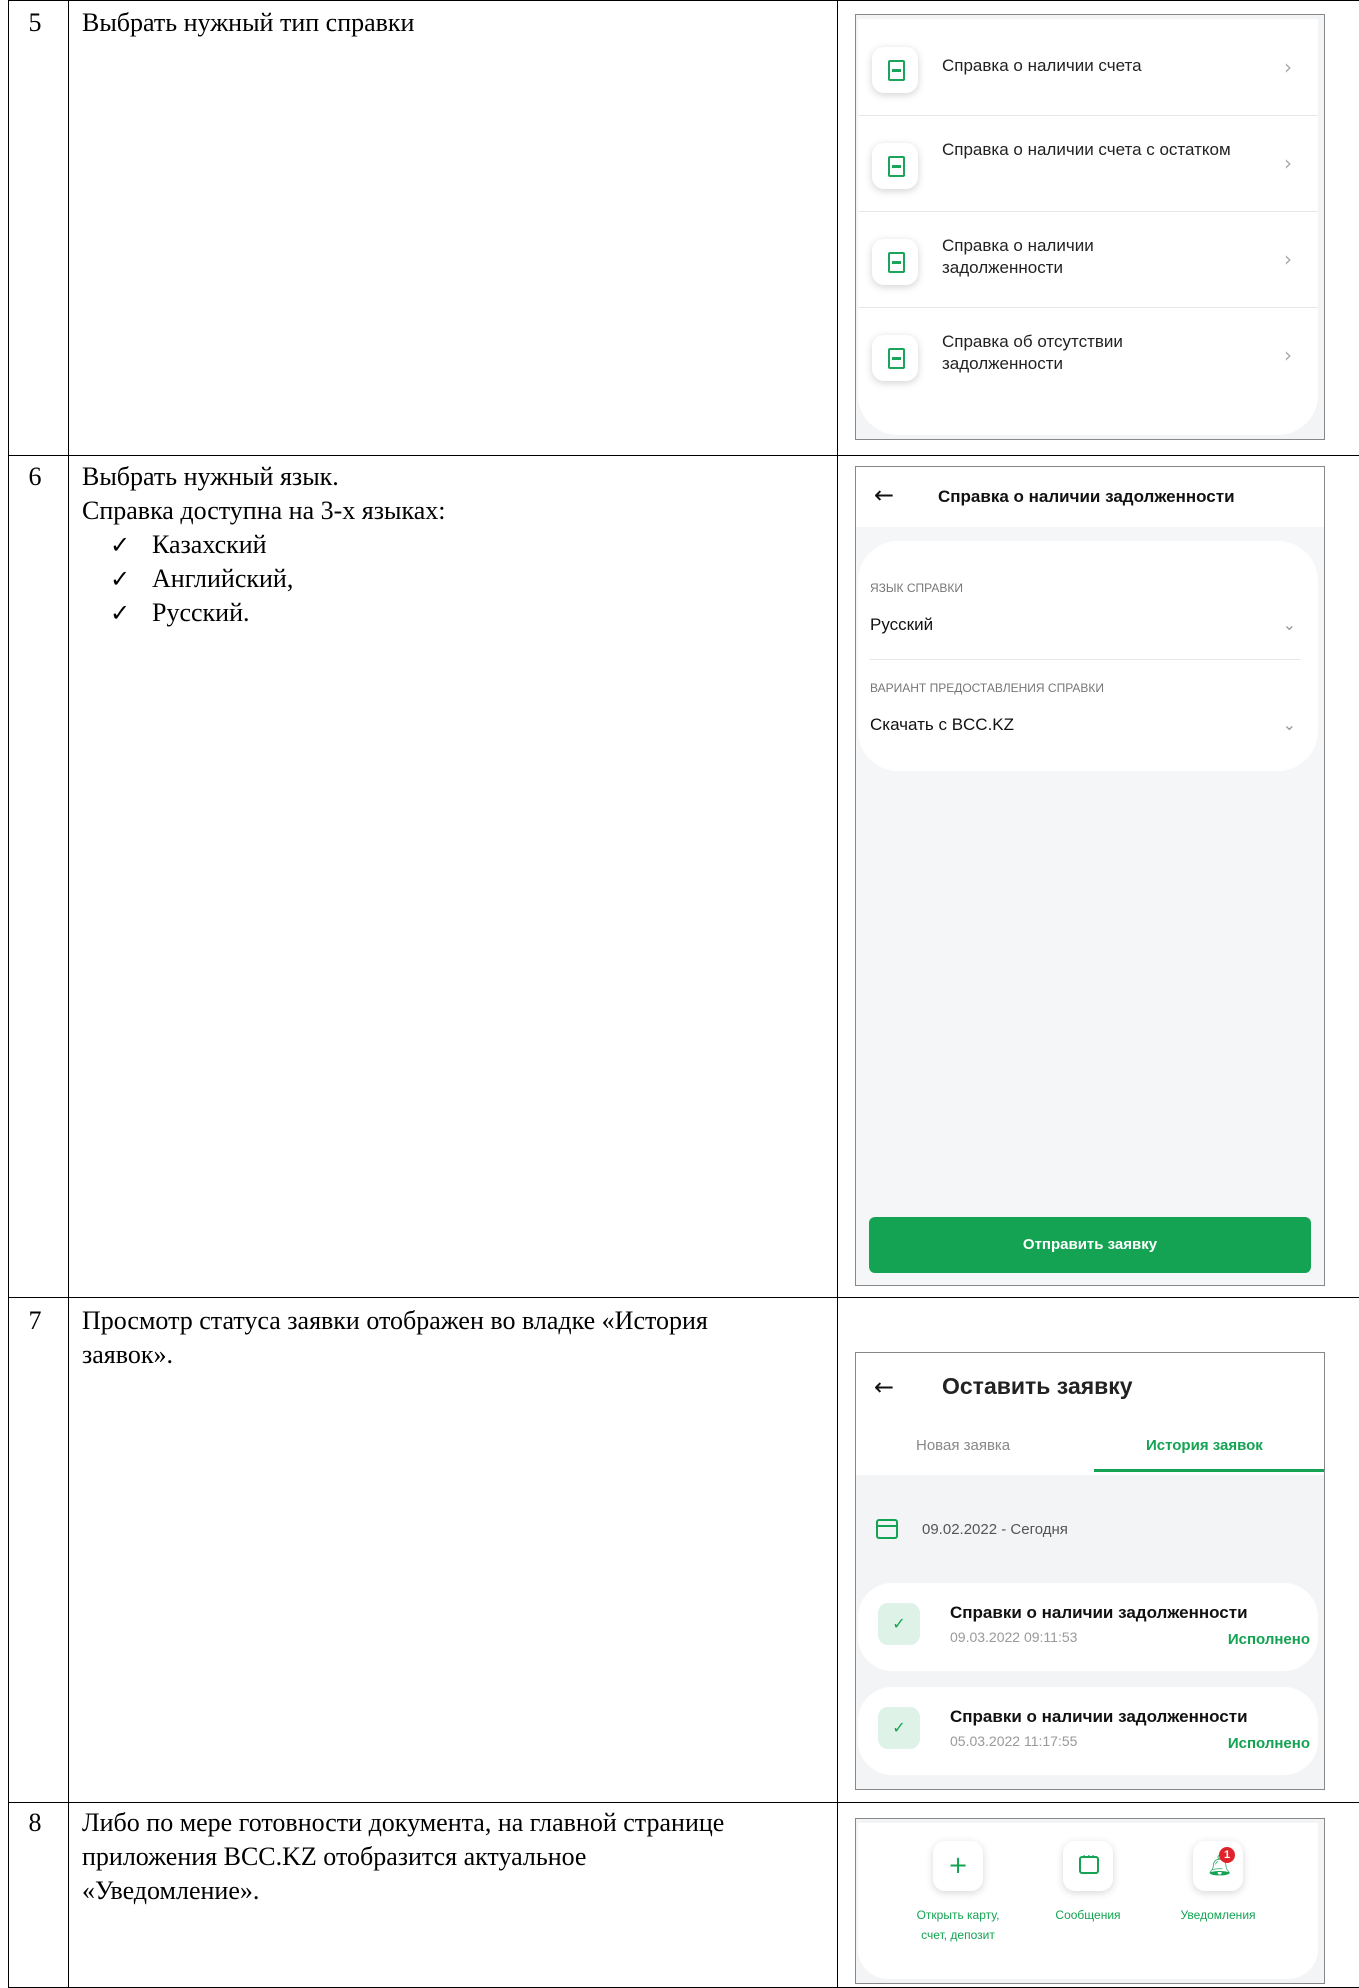 This screenshot has width=1359, height=1988. What do you see at coordinates (1086, 149) in the screenshot?
I see `list-item-label: Справка о наличии счета с остатком` at bounding box center [1086, 149].